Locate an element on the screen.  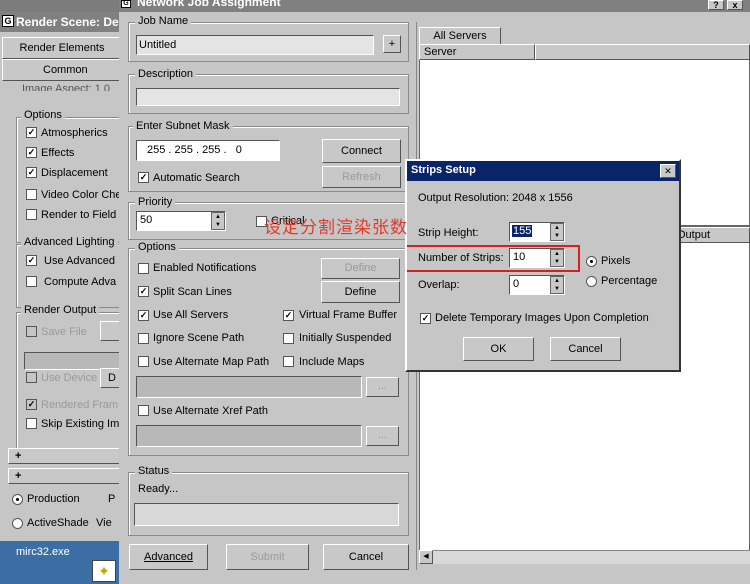
effects-checkbox: ✓ is located at coordinates (31, 152).